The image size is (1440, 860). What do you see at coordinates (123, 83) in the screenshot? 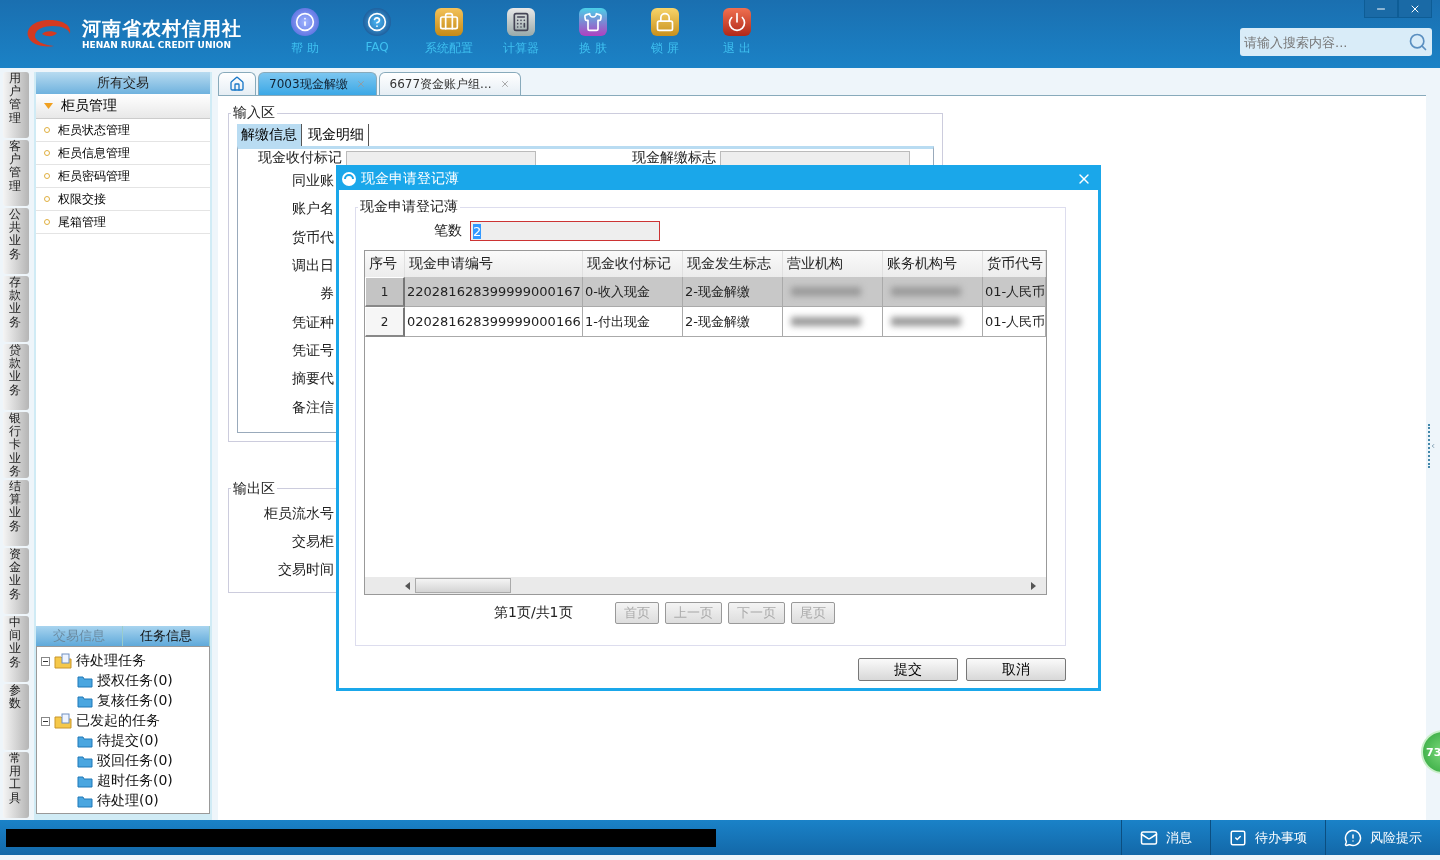
I see `nav-header: 所有交易` at bounding box center [123, 83].